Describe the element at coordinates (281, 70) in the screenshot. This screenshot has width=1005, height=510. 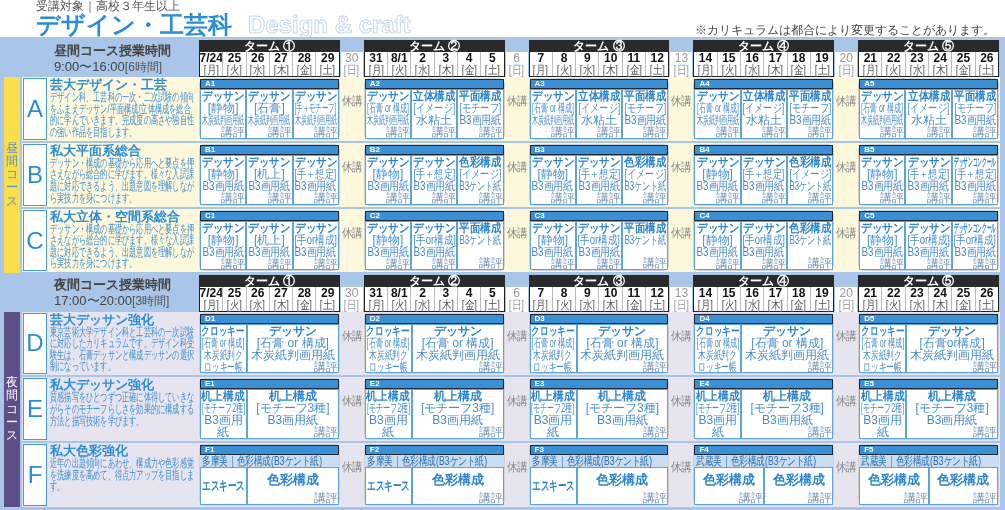
I see `weekday-text: [木]` at that location.